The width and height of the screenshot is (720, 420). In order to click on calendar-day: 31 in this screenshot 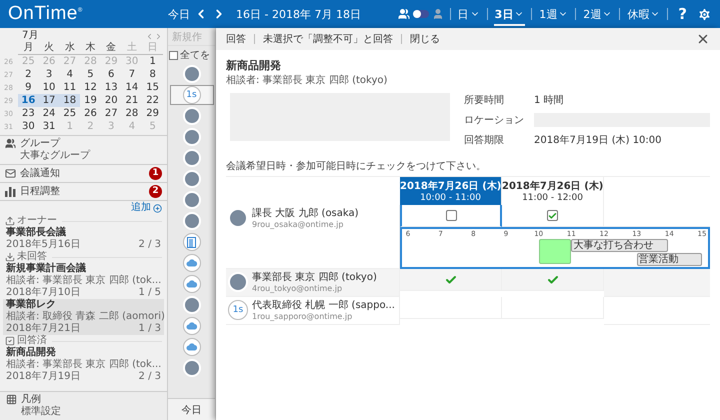, I will do `click(49, 126)`.